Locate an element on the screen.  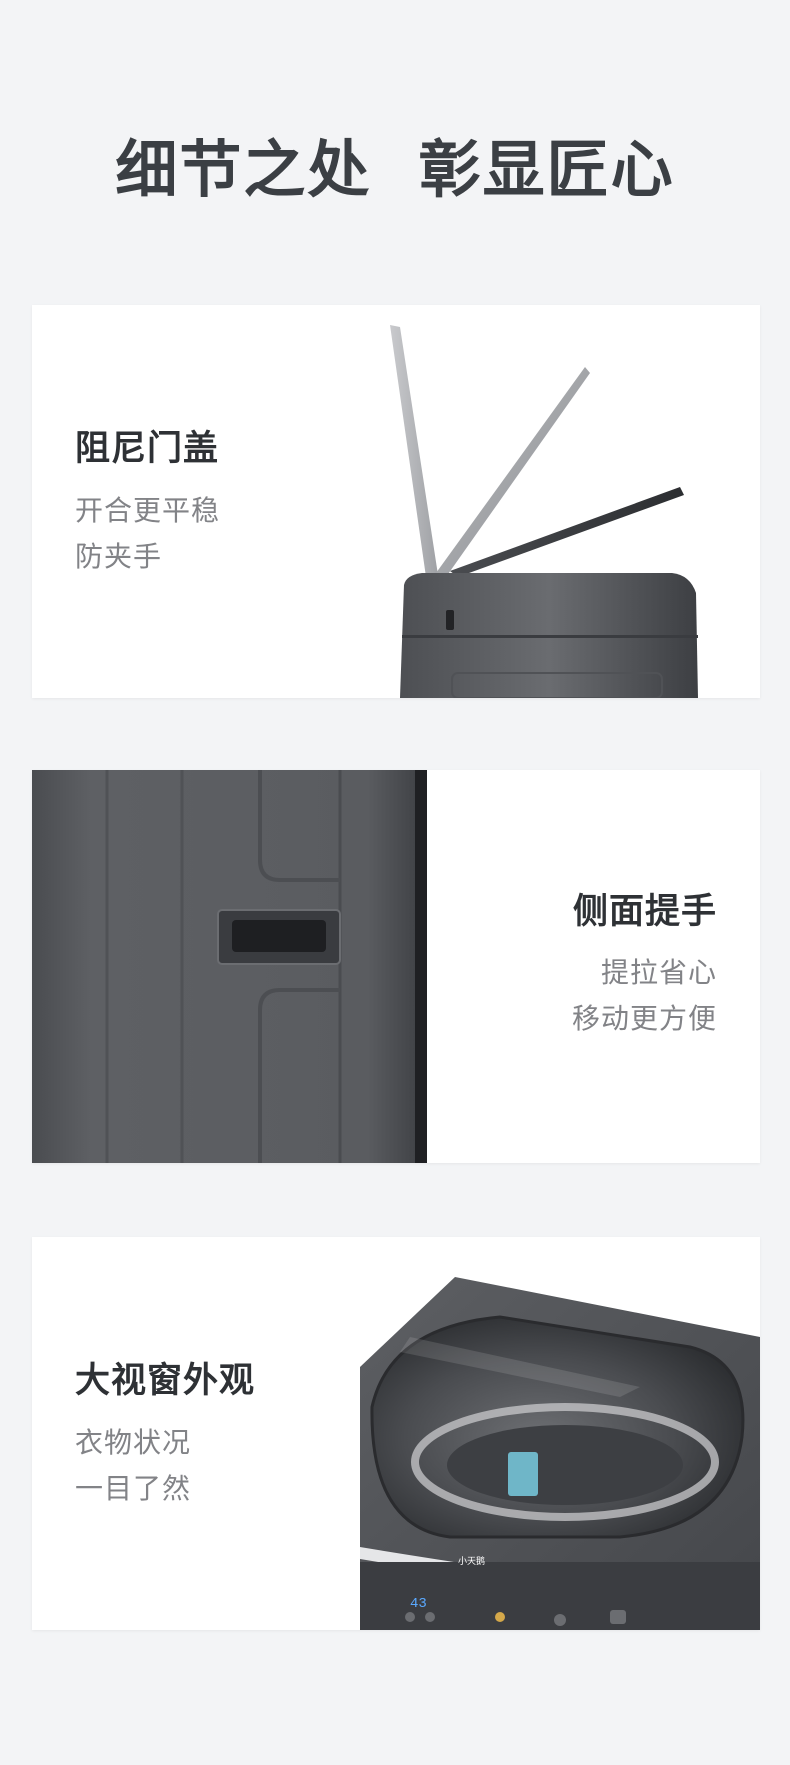
feature-title: 侧面提手 is located at coordinates (644, 912).